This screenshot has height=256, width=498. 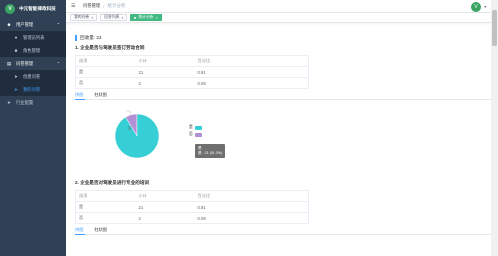 What do you see at coordinates (283, 38) in the screenshot?
I see `response-count: 回收量: 23` at bounding box center [283, 38].